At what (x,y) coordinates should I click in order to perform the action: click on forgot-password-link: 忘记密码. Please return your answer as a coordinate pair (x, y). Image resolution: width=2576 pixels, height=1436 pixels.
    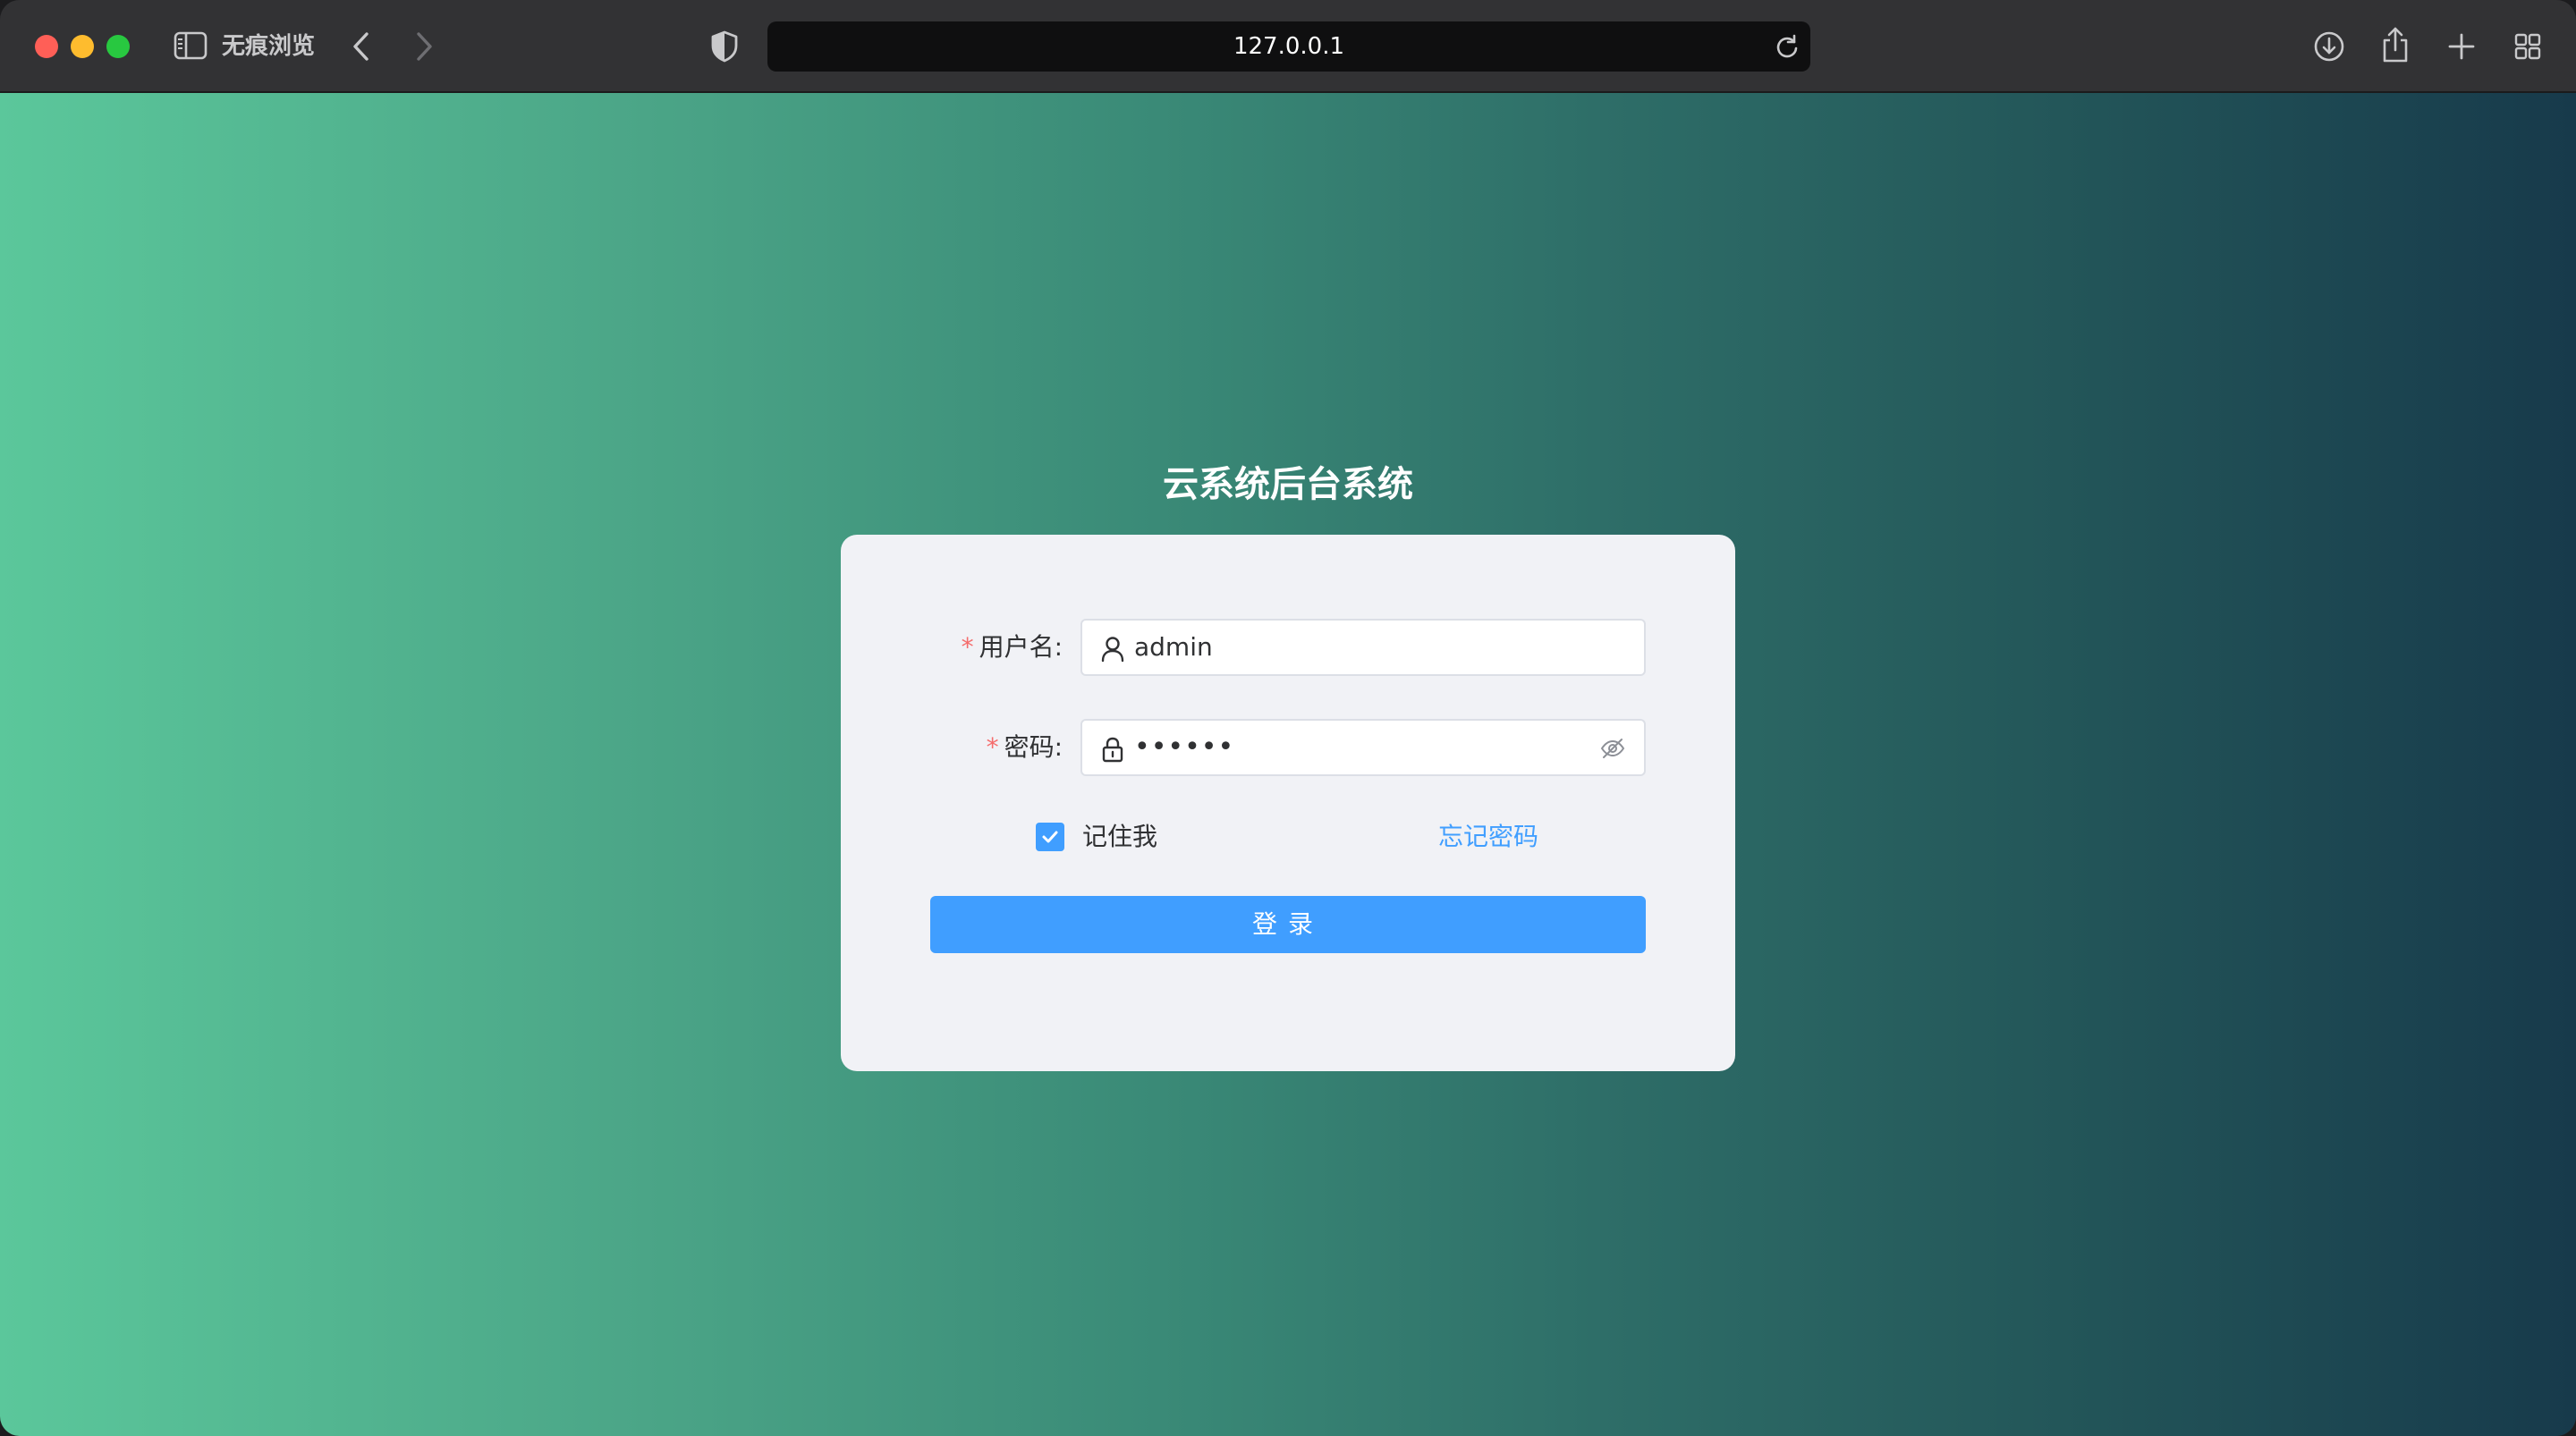
    Looking at the image, I should click on (1488, 837).